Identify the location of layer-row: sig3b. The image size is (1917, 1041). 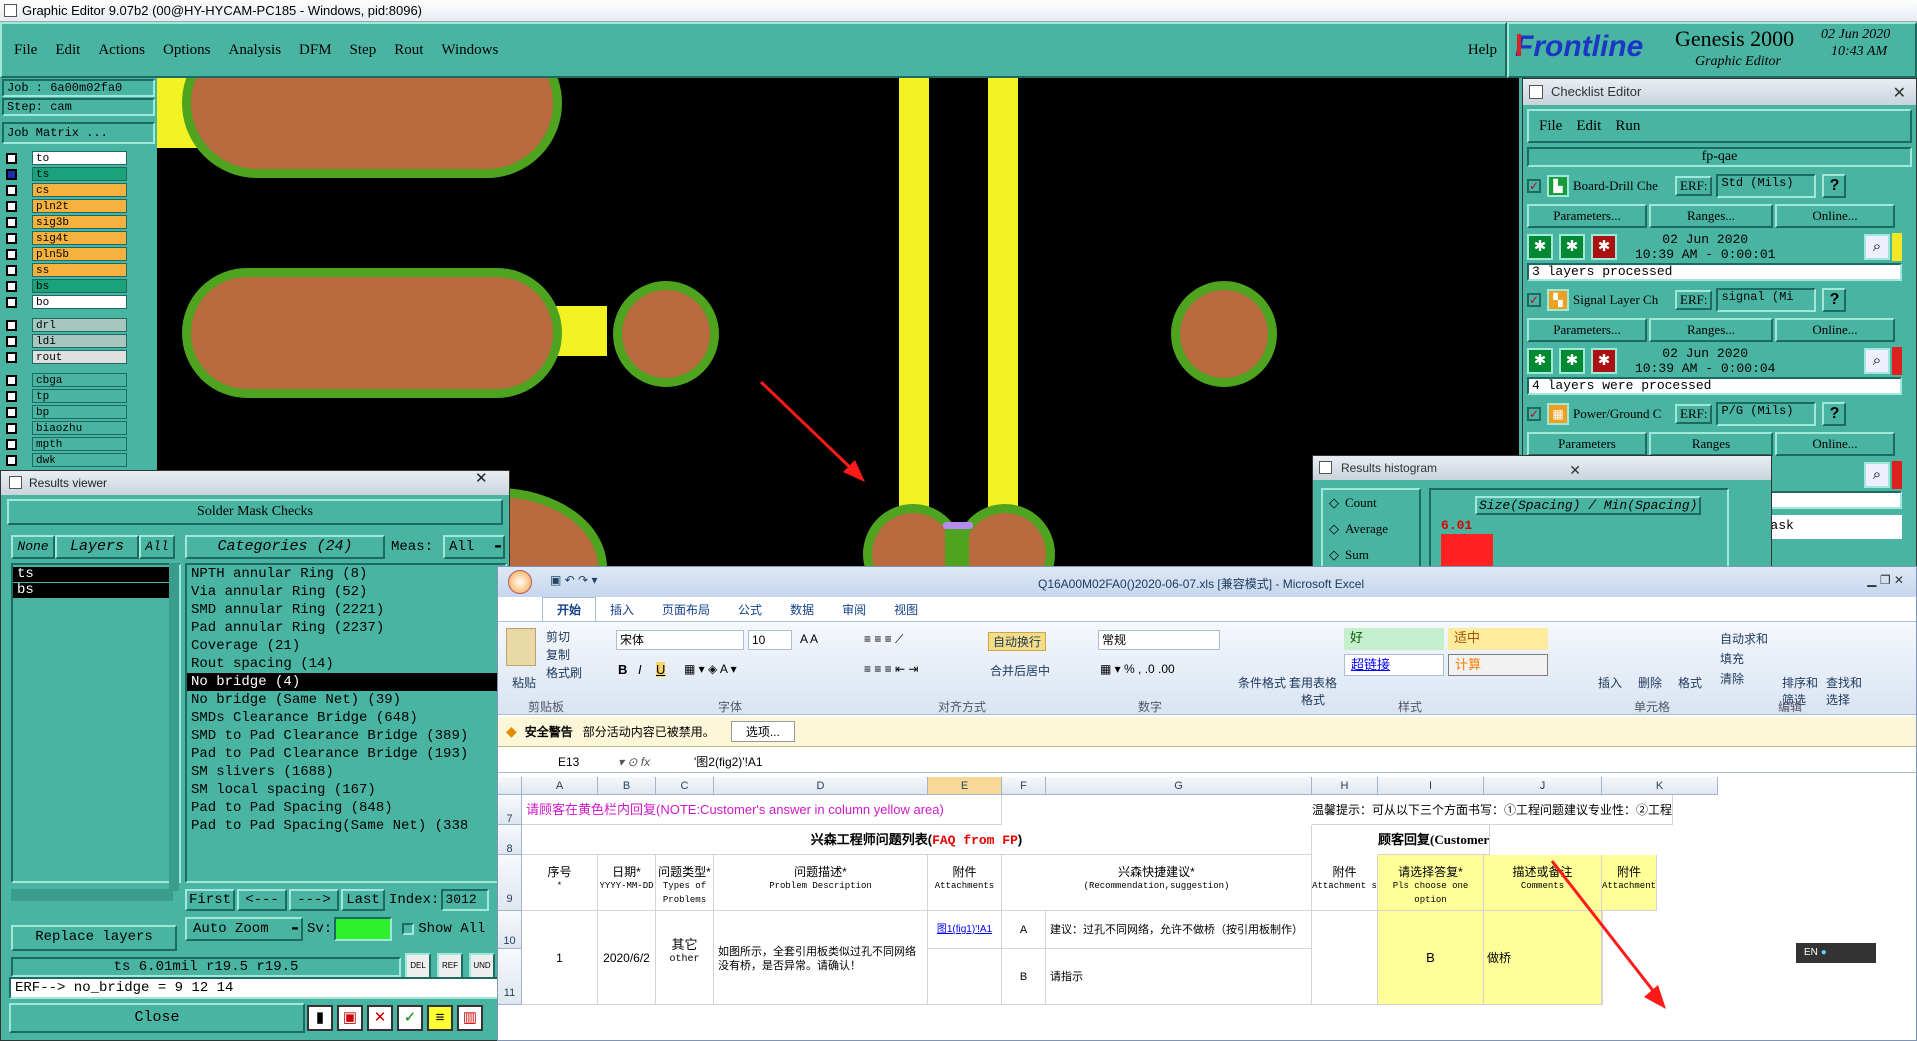
(81, 222).